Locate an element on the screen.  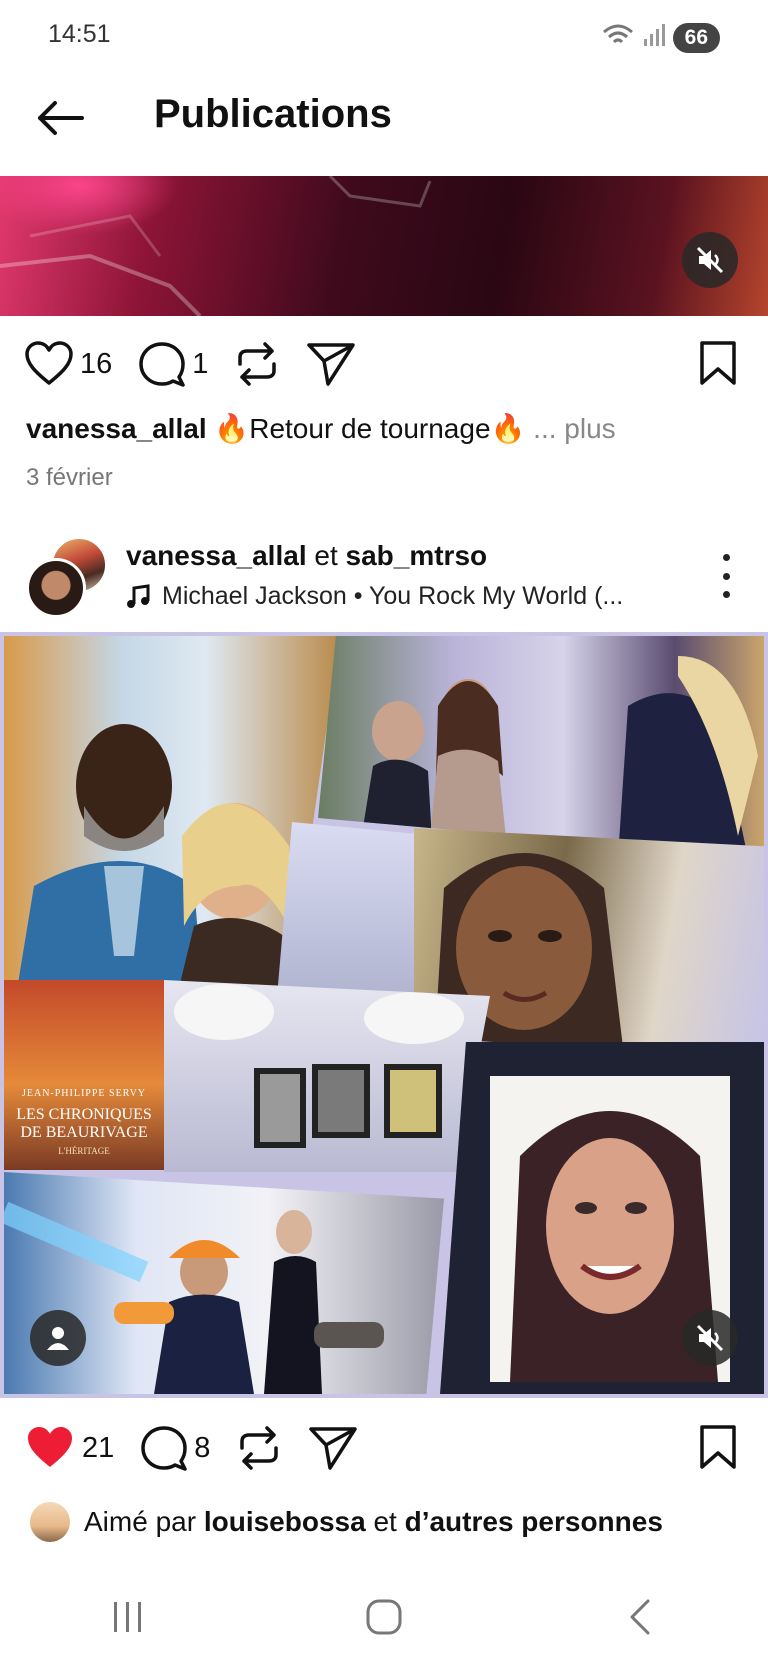
avatar-primary is located at coordinates (56, 588).